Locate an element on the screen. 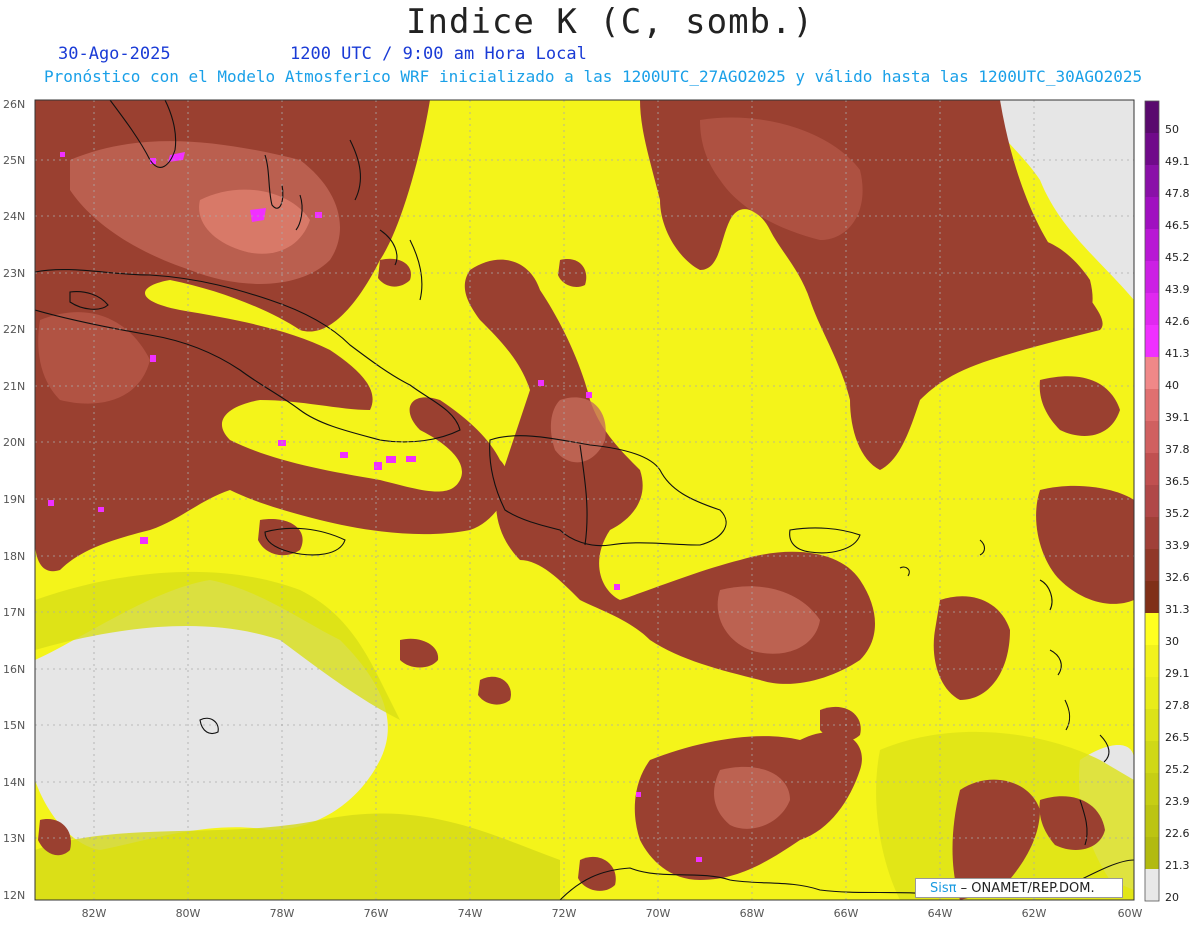 The image size is (1200, 927). credit-brand: Sisπ is located at coordinates (943, 888).